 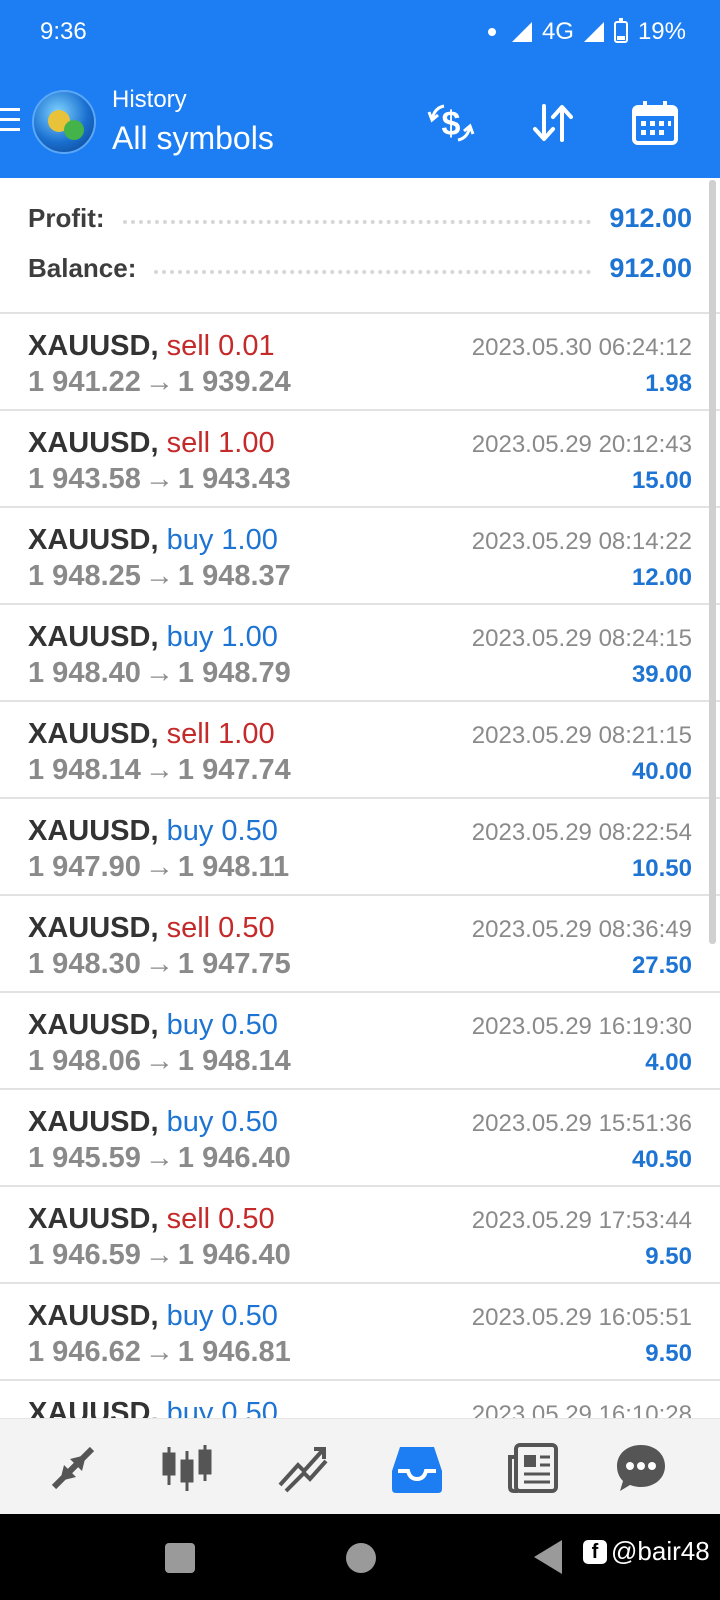 What do you see at coordinates (64, 122) in the screenshot?
I see `metatrader-logo-icon` at bounding box center [64, 122].